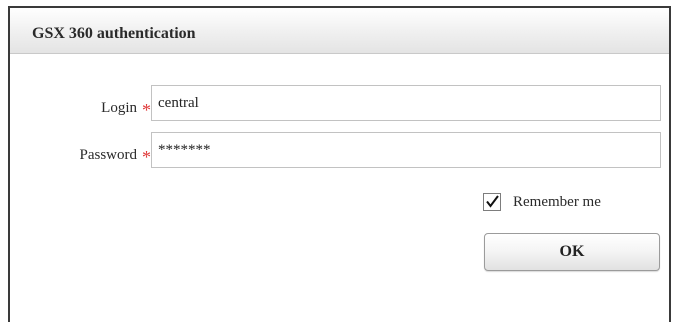  I want to click on remember-me-toggle: Remember me, so click(542, 202).